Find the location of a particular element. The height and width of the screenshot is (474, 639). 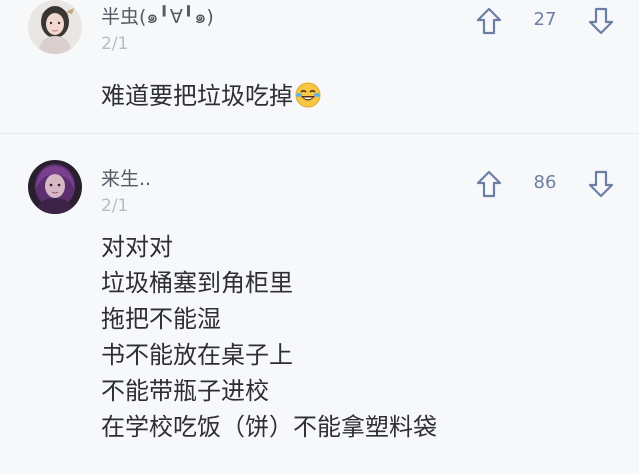

comment-line: 在学校吃饭（饼）不能拿塑料袋 is located at coordinates (269, 427).